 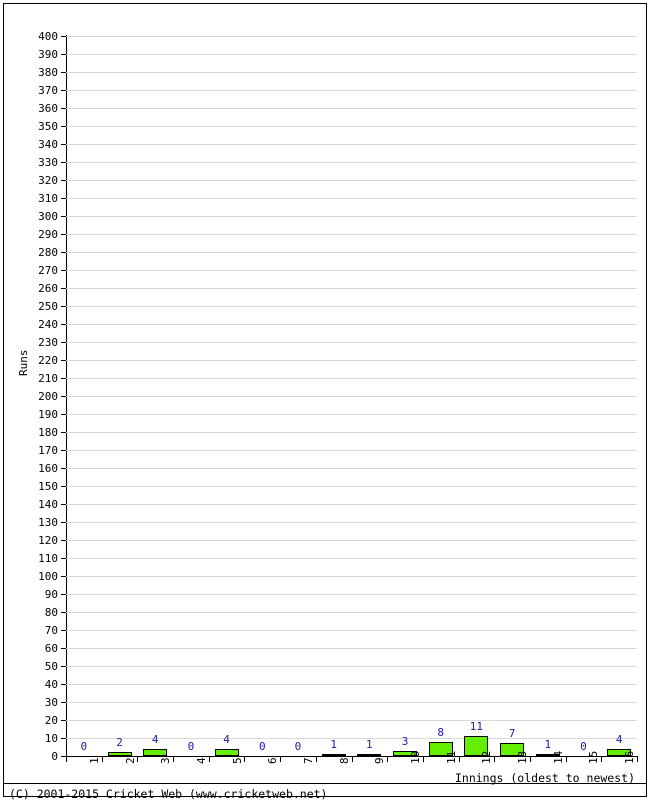 What do you see at coordinates (51, 648) in the screenshot?
I see `y-axis-label: 60` at bounding box center [51, 648].